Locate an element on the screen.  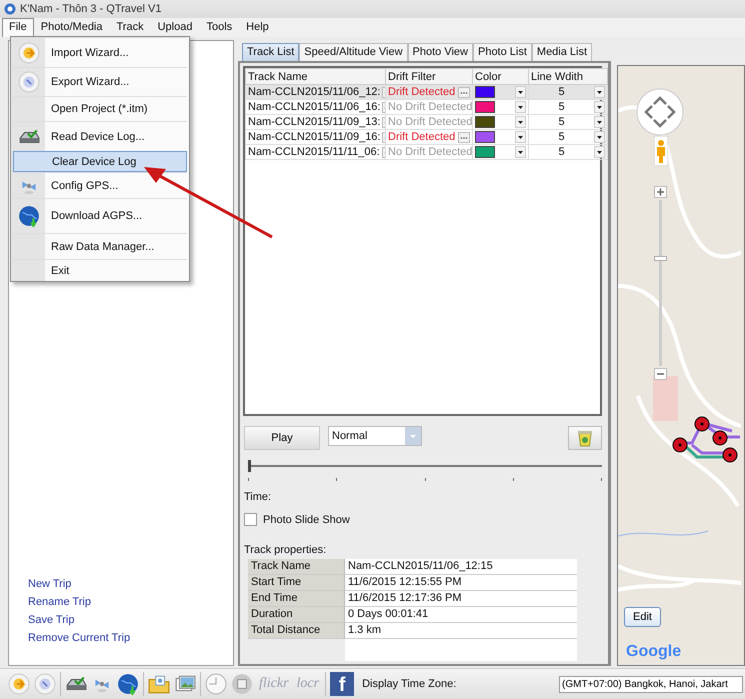
zoom-out-button is located at coordinates (660, 374).